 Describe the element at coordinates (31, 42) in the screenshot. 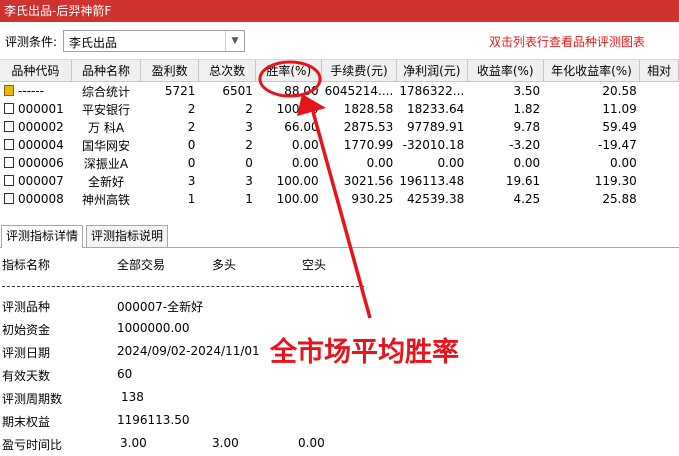

I see `condition-label: 评测条件:` at that location.